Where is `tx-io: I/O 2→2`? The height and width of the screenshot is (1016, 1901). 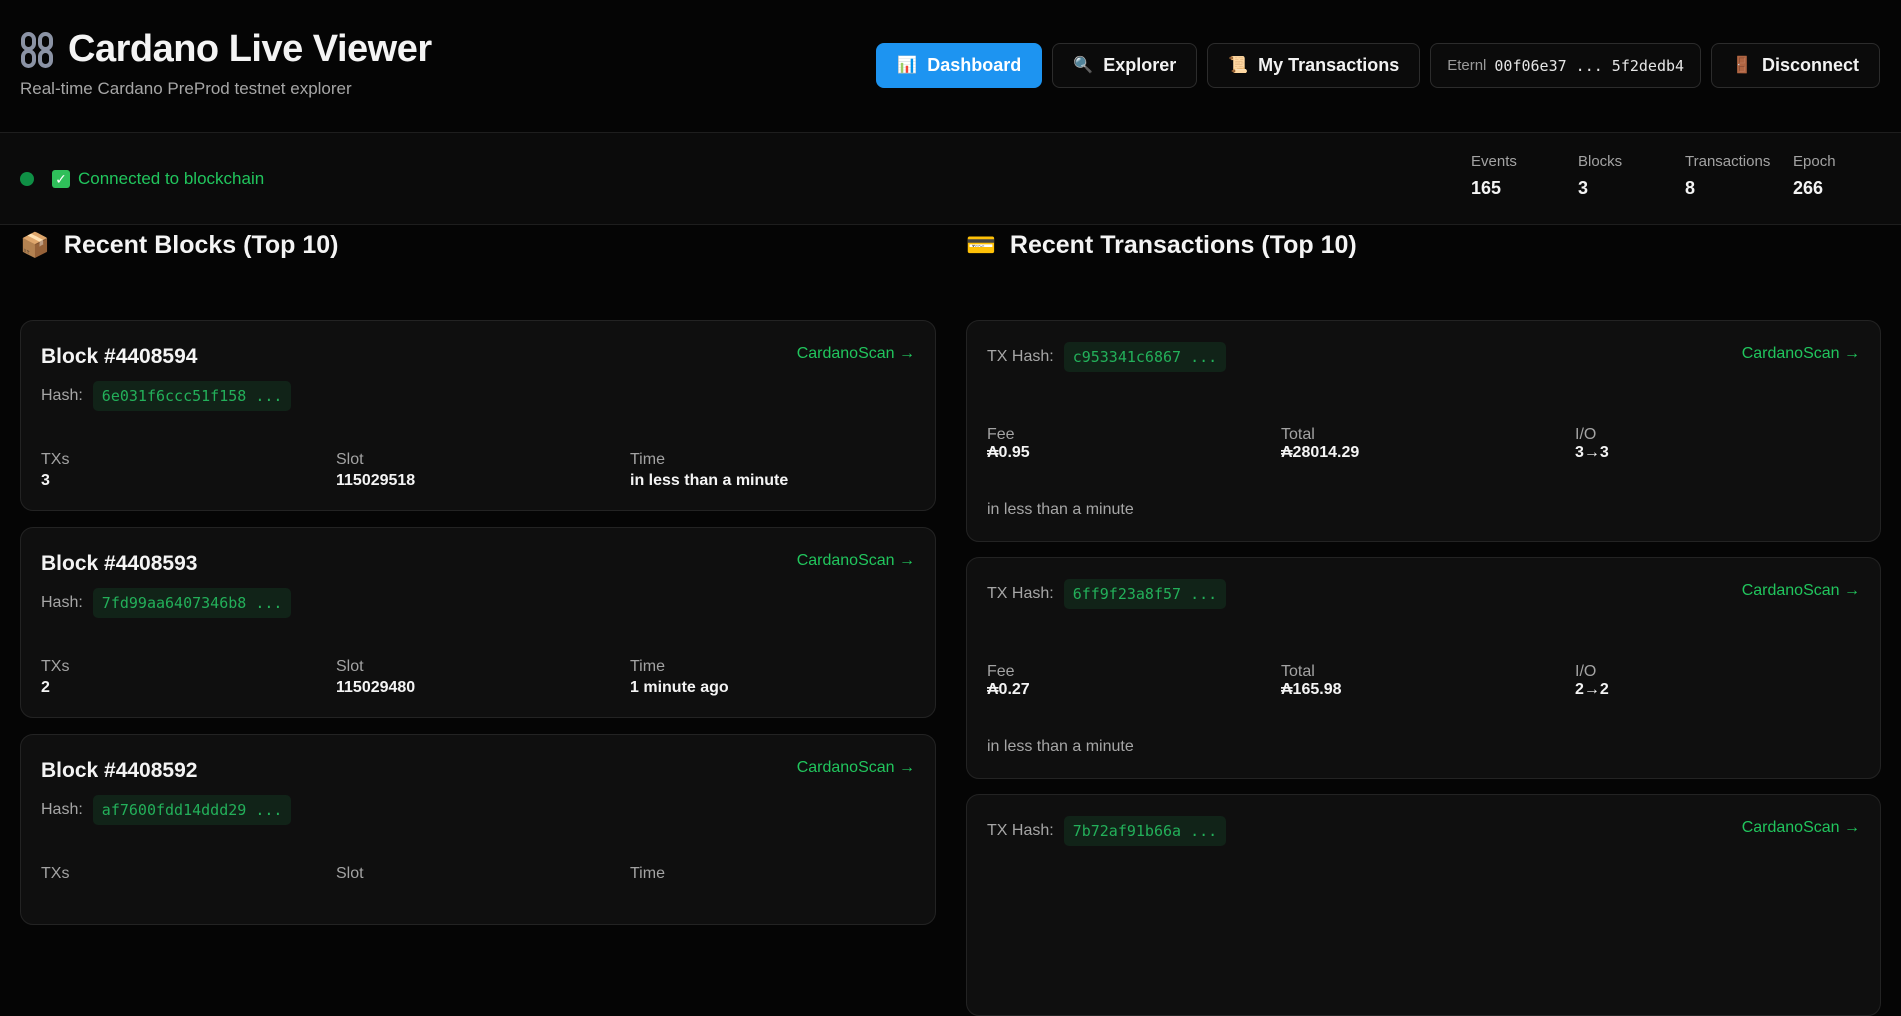 tx-io: I/O 2→2 is located at coordinates (1592, 681).